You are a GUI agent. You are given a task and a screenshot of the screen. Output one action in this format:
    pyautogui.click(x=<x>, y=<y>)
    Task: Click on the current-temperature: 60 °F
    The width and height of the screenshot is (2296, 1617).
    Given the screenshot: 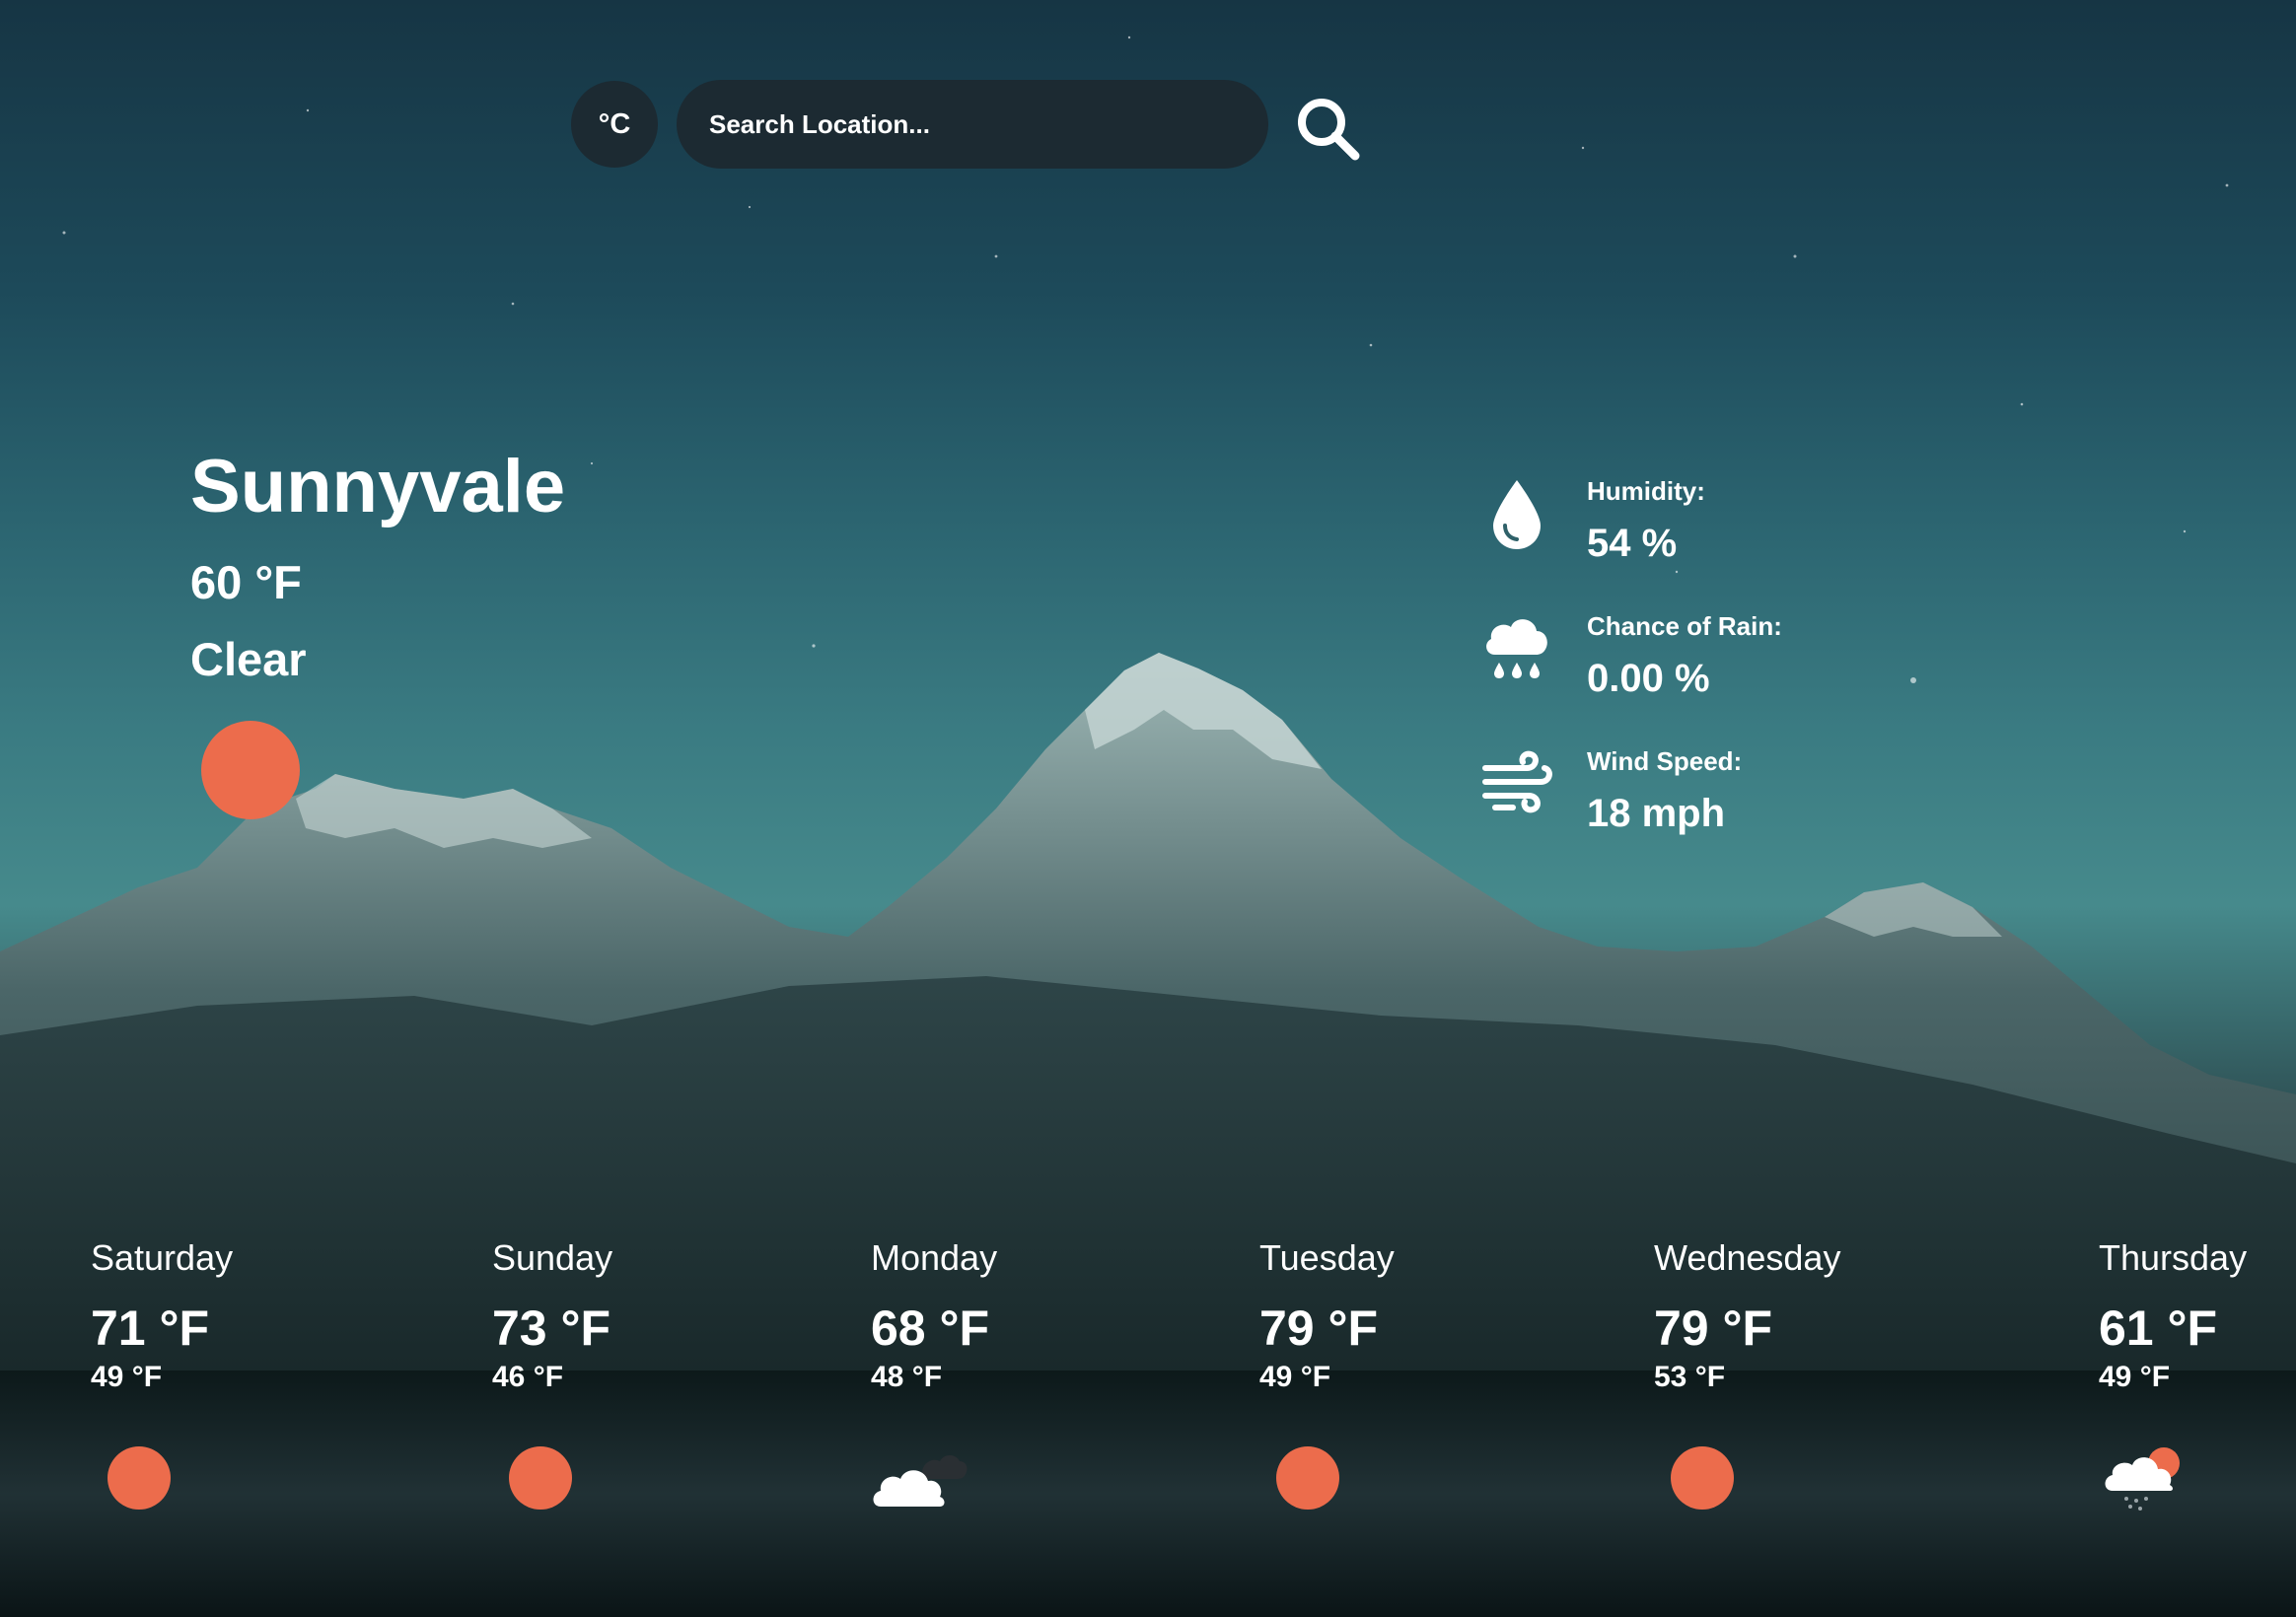 What is the action you would take?
    pyautogui.click(x=246, y=582)
    